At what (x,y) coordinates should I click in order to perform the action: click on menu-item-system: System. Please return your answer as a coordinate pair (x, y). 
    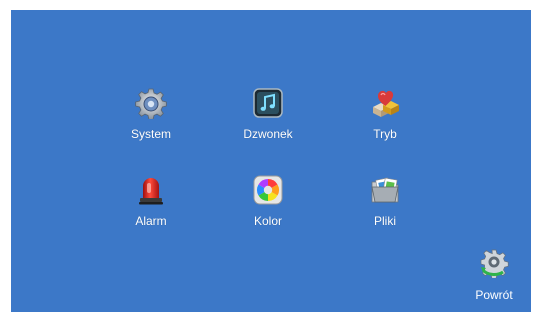
    Looking at the image, I should click on (151, 119).